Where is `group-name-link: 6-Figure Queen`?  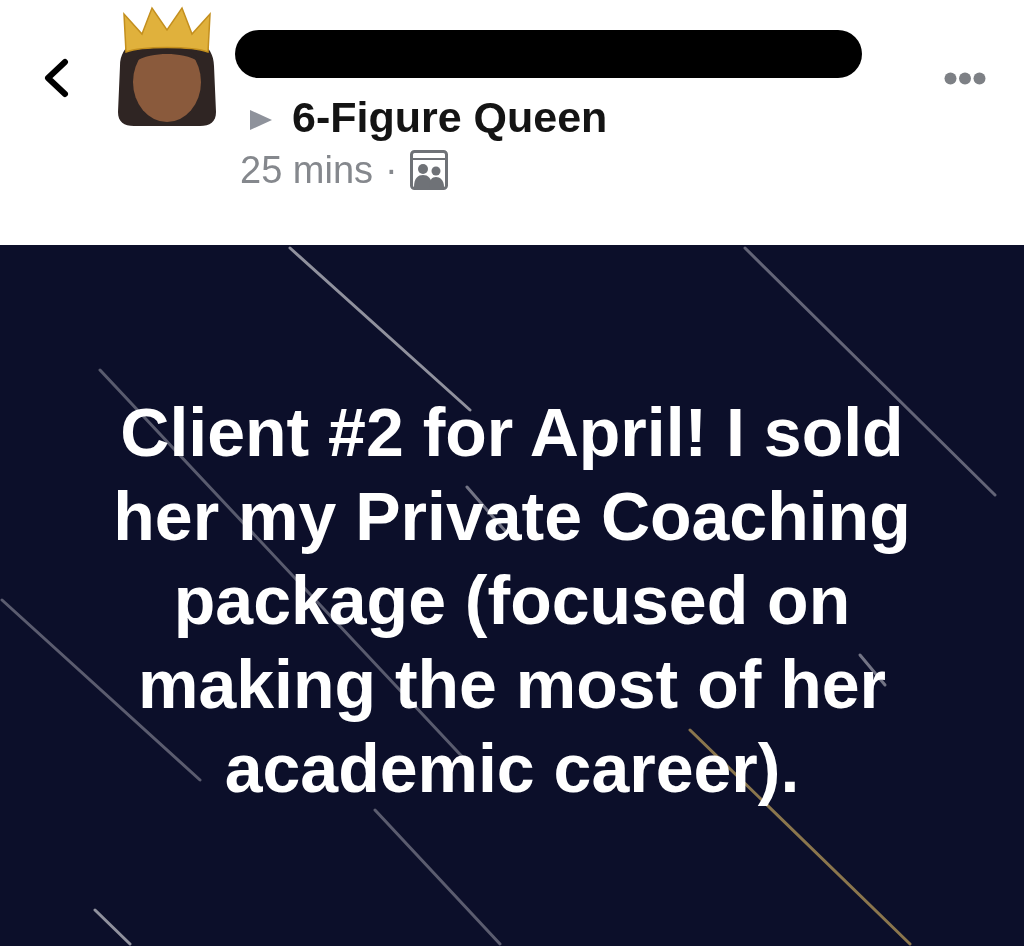
group-name-link: 6-Figure Queen is located at coordinates (450, 117).